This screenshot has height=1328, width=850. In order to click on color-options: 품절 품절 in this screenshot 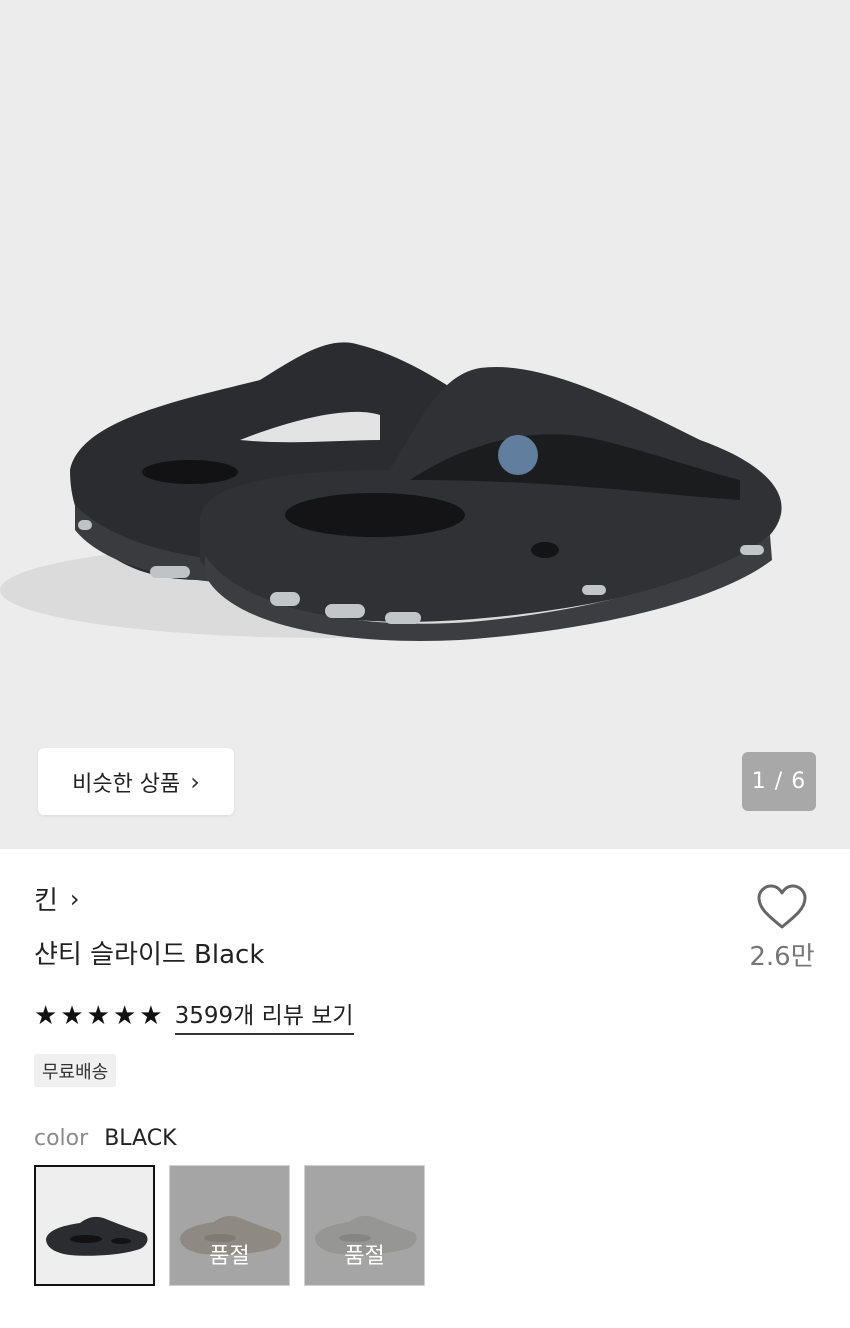, I will do `click(229, 1225)`.